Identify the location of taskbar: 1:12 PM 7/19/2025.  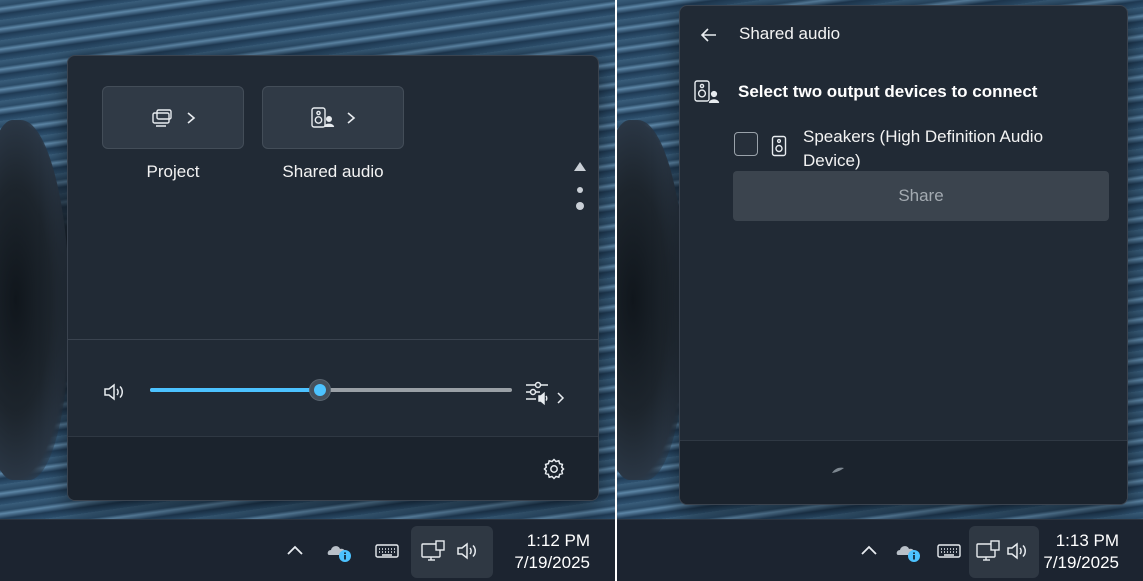
(307, 550).